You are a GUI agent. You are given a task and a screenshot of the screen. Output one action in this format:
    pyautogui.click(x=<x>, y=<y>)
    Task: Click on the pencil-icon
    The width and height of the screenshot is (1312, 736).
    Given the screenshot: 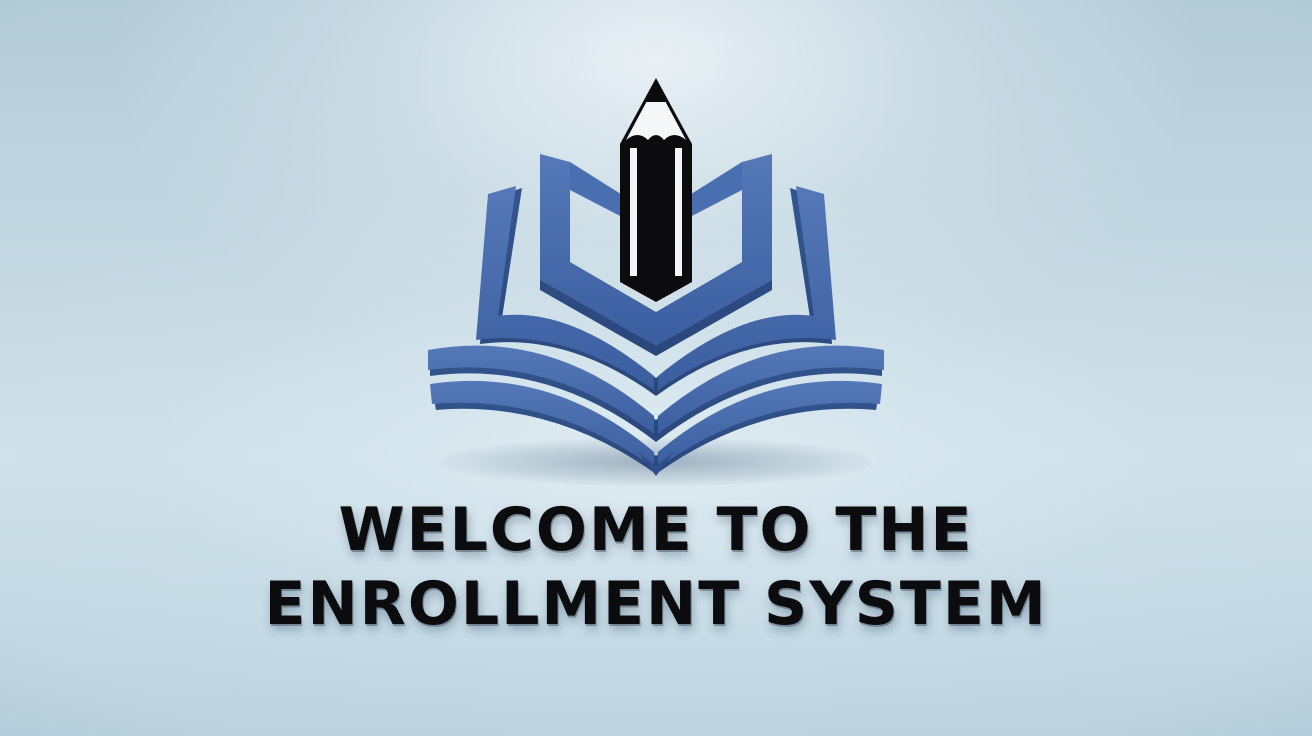 What is the action you would take?
    pyautogui.click(x=656, y=190)
    